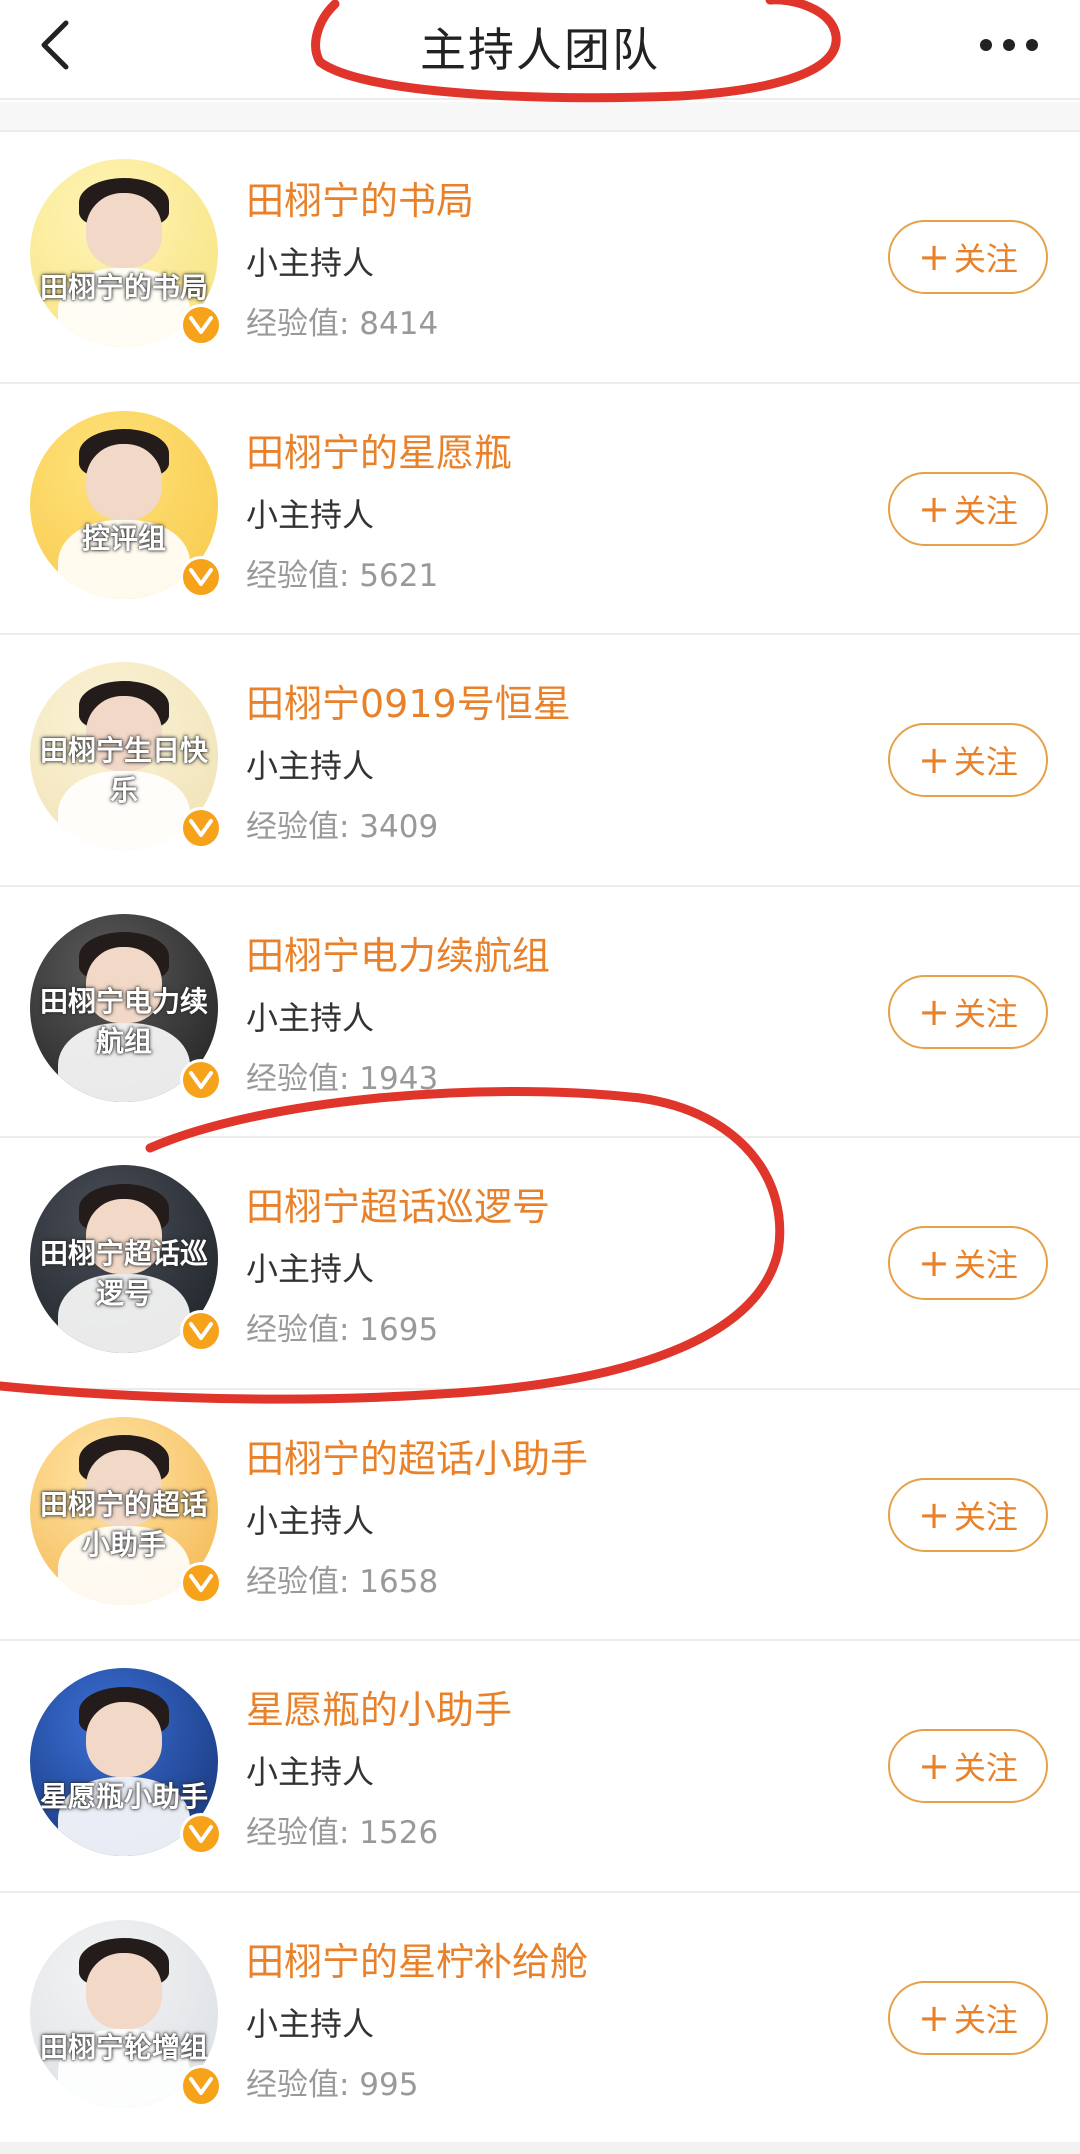 Image resolution: width=1080 pixels, height=2154 pixels. Describe the element at coordinates (540, 1515) in the screenshot. I see `host-row: 田栩宁的超话小助手 田栩宁的超话小助手 小主持人 经验值: 1658 + 关注` at that location.